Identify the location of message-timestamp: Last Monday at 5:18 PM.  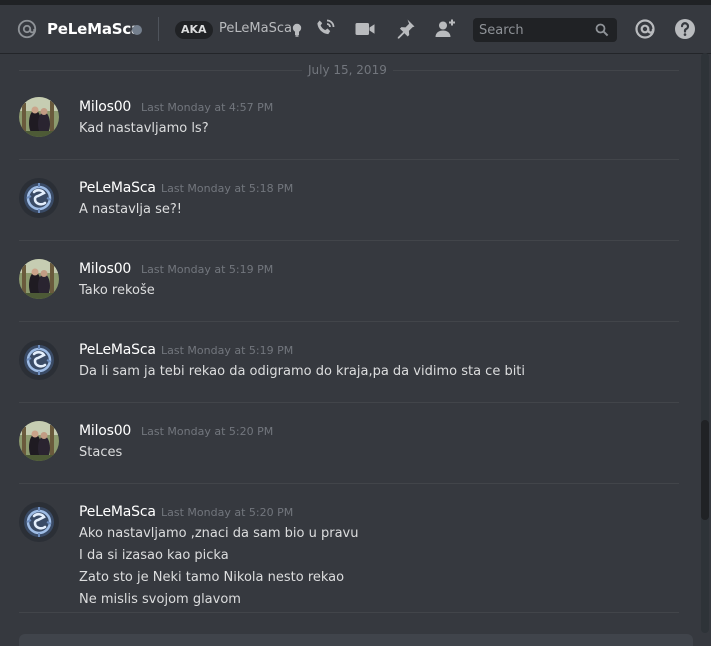
(227, 188).